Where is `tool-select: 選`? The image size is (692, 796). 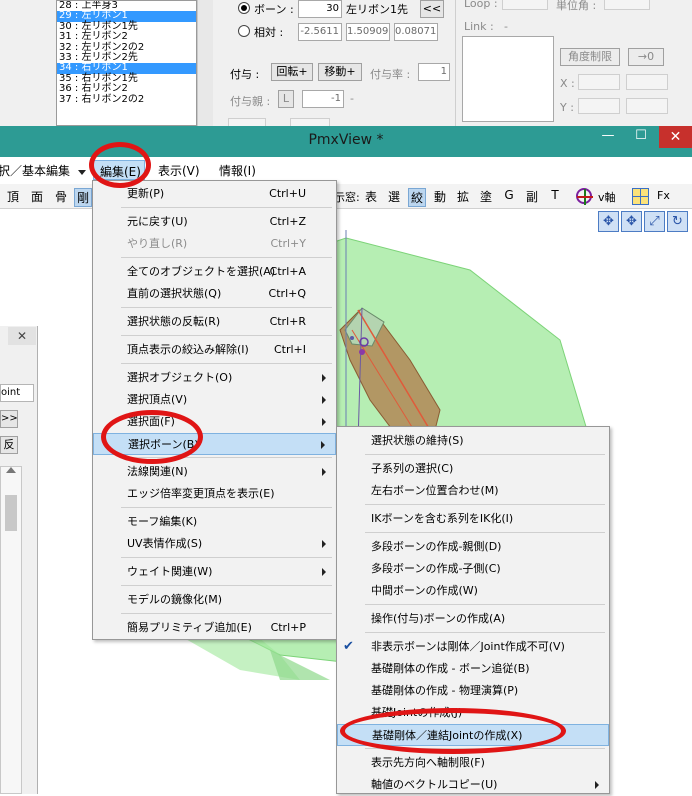
tool-select: 選 is located at coordinates (394, 196).